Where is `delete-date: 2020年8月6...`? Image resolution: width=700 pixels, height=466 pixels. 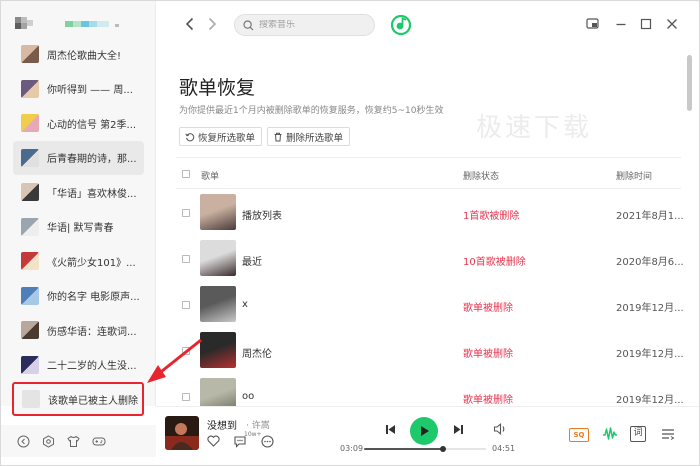
delete-date: 2020年8月6... is located at coordinates (650, 262).